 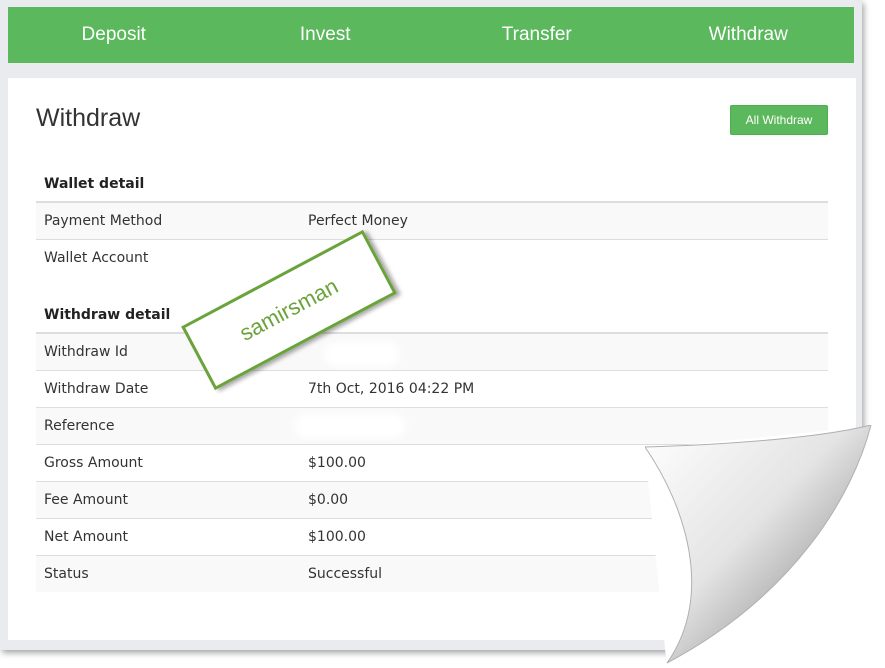 What do you see at coordinates (432, 426) in the screenshot?
I see `table-row: Reference` at bounding box center [432, 426].